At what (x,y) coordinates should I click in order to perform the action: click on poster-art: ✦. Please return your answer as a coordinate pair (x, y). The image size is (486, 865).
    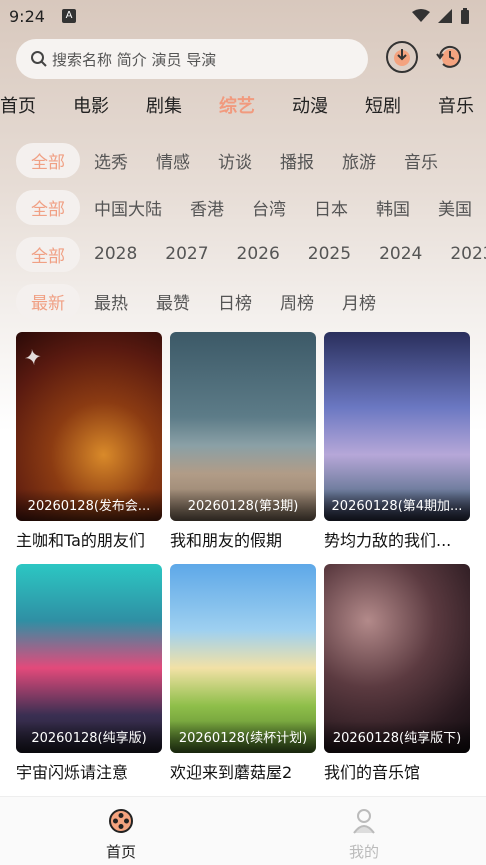
    Looking at the image, I should click on (33, 358).